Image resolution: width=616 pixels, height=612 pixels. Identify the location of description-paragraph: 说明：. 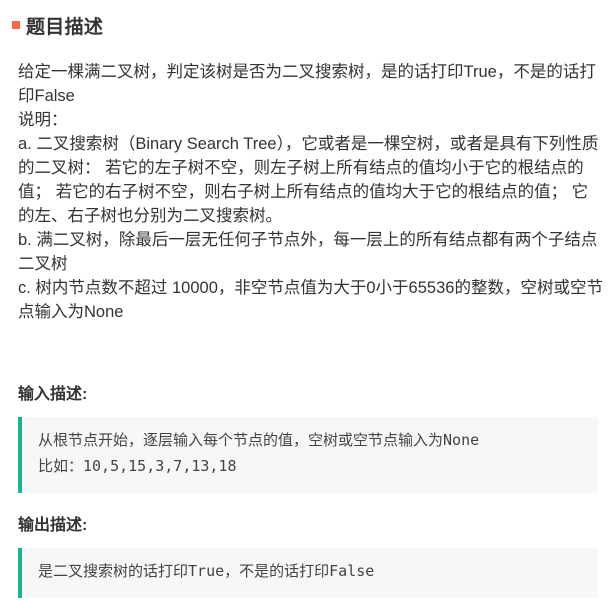
(43, 120).